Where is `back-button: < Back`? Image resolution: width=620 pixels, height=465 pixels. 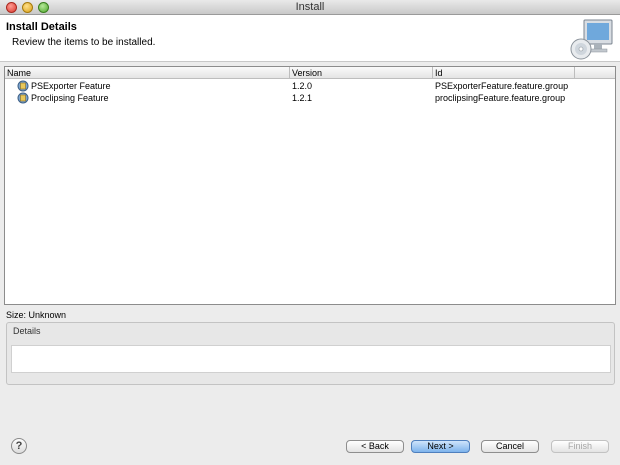
back-button: < Back is located at coordinates (375, 446).